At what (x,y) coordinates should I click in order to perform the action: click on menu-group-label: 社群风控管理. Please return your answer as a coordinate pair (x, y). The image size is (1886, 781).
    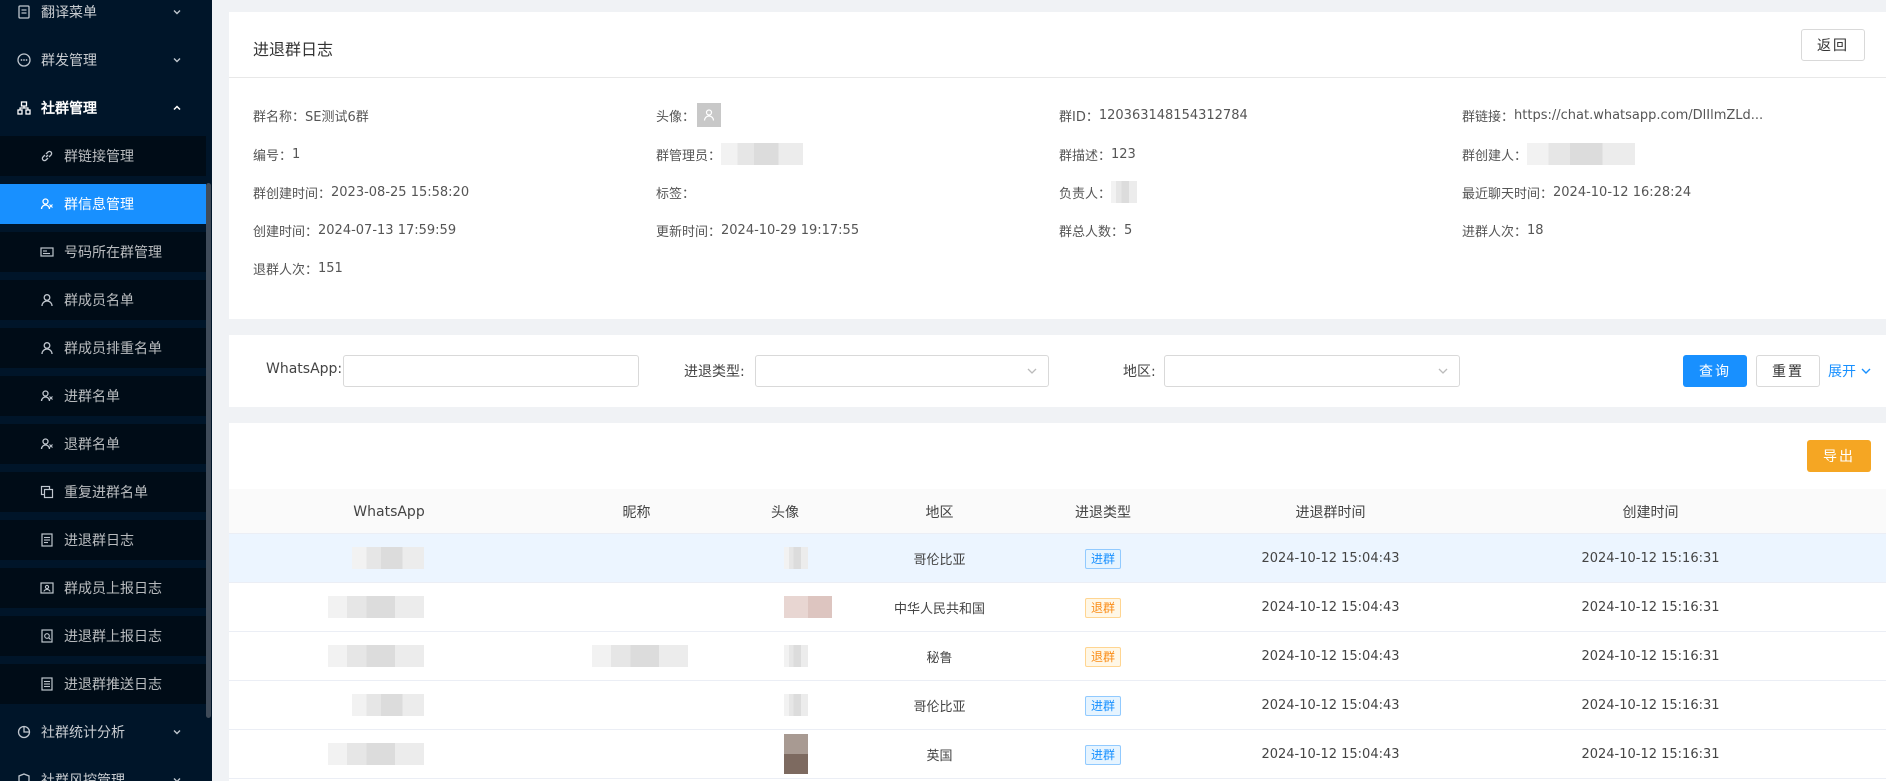
    Looking at the image, I should click on (83, 777).